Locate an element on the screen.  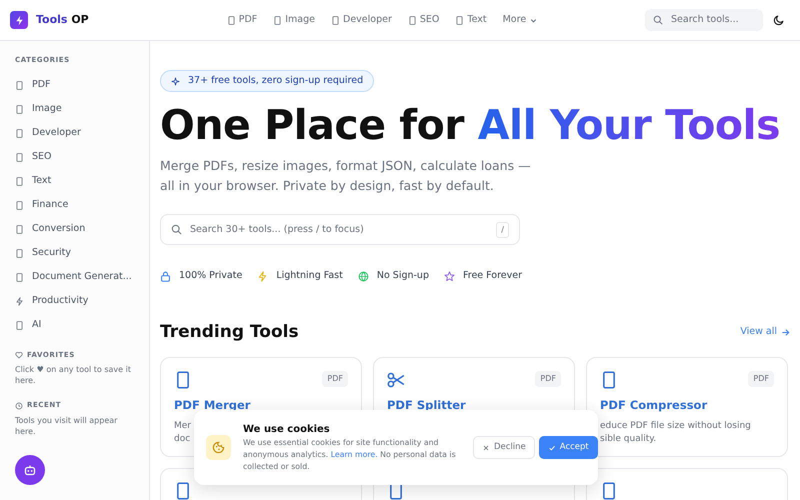
cookie-icon is located at coordinates (218, 447).